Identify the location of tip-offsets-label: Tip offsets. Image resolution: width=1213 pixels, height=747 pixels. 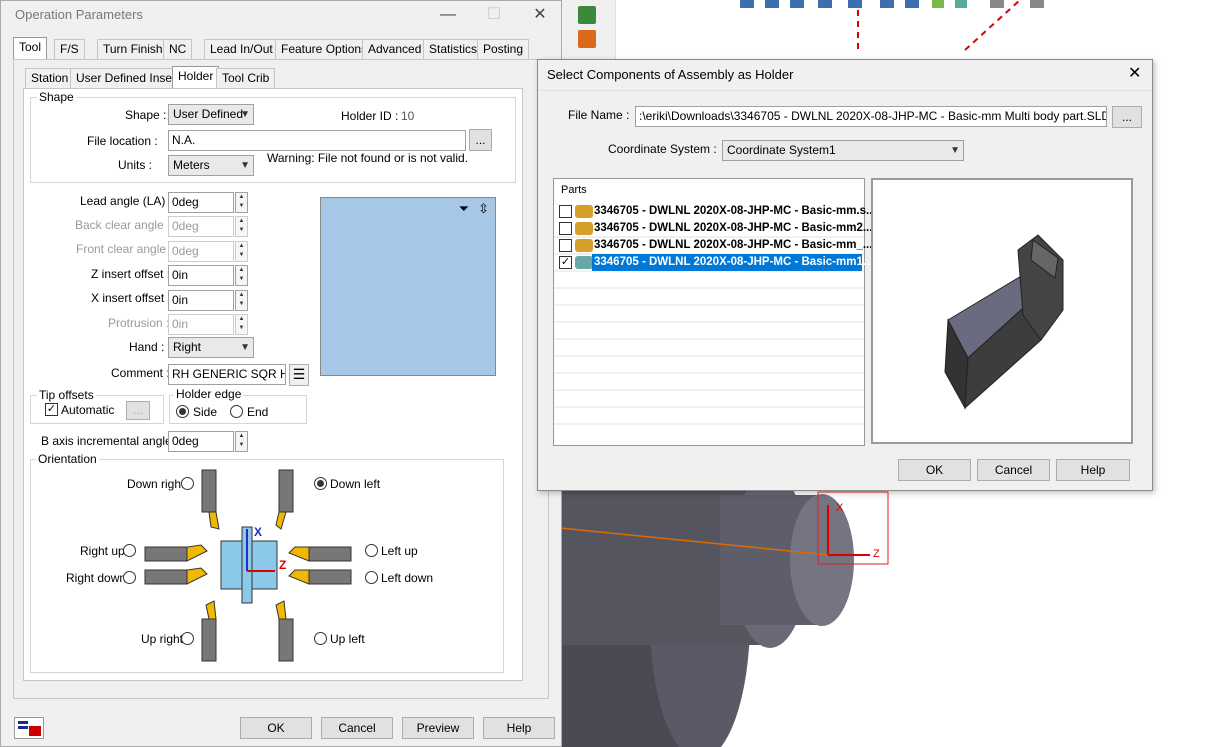
(66, 395).